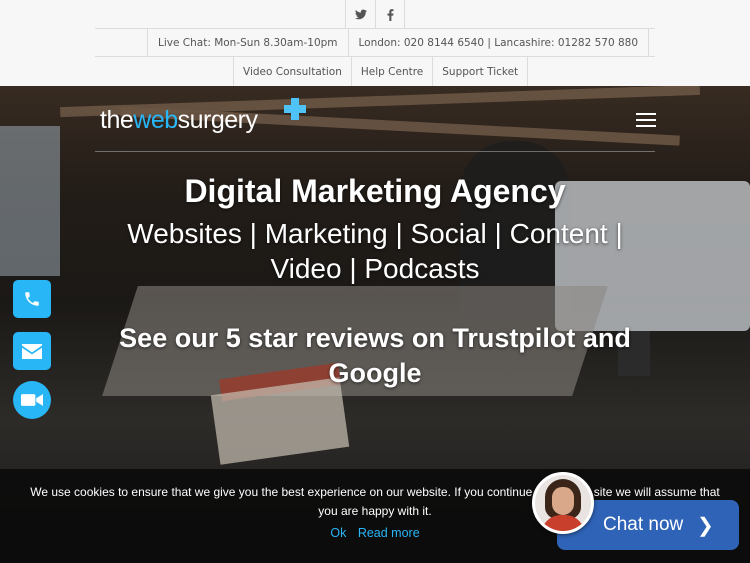 Image resolution: width=750 pixels, height=563 pixels. I want to click on help-centre-link: Help Centre, so click(391, 71).